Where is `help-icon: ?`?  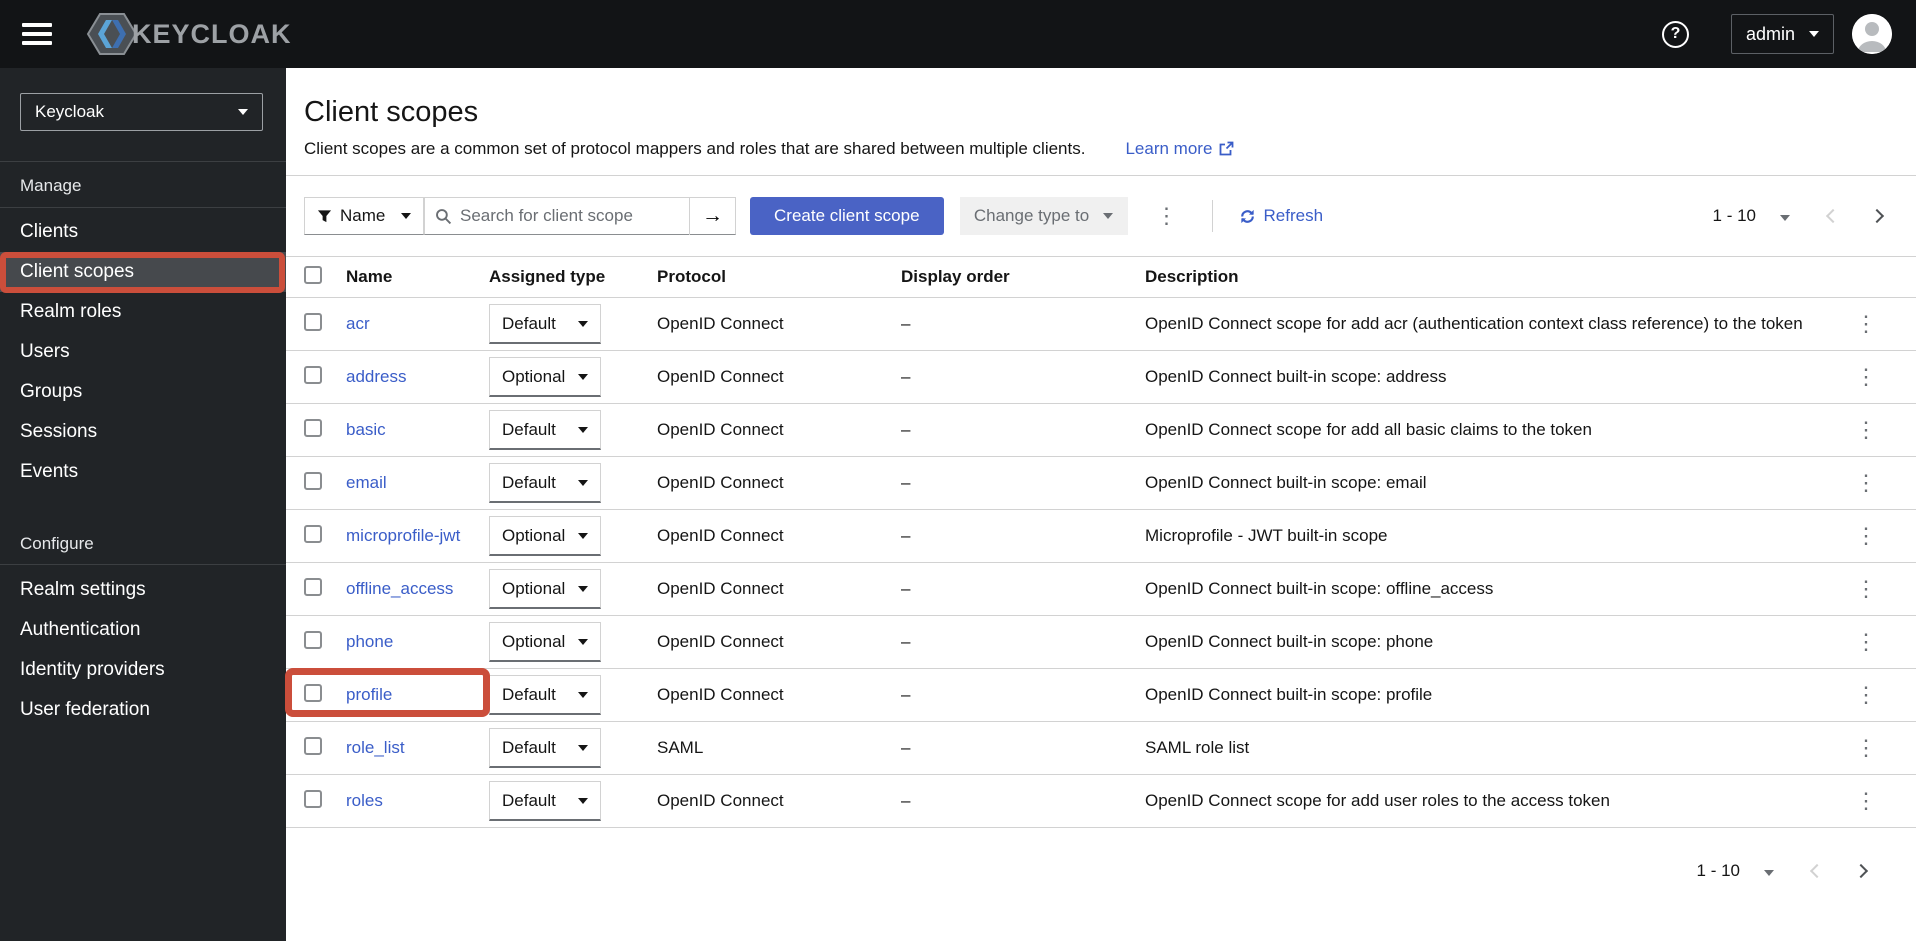
help-icon: ? is located at coordinates (1675, 34).